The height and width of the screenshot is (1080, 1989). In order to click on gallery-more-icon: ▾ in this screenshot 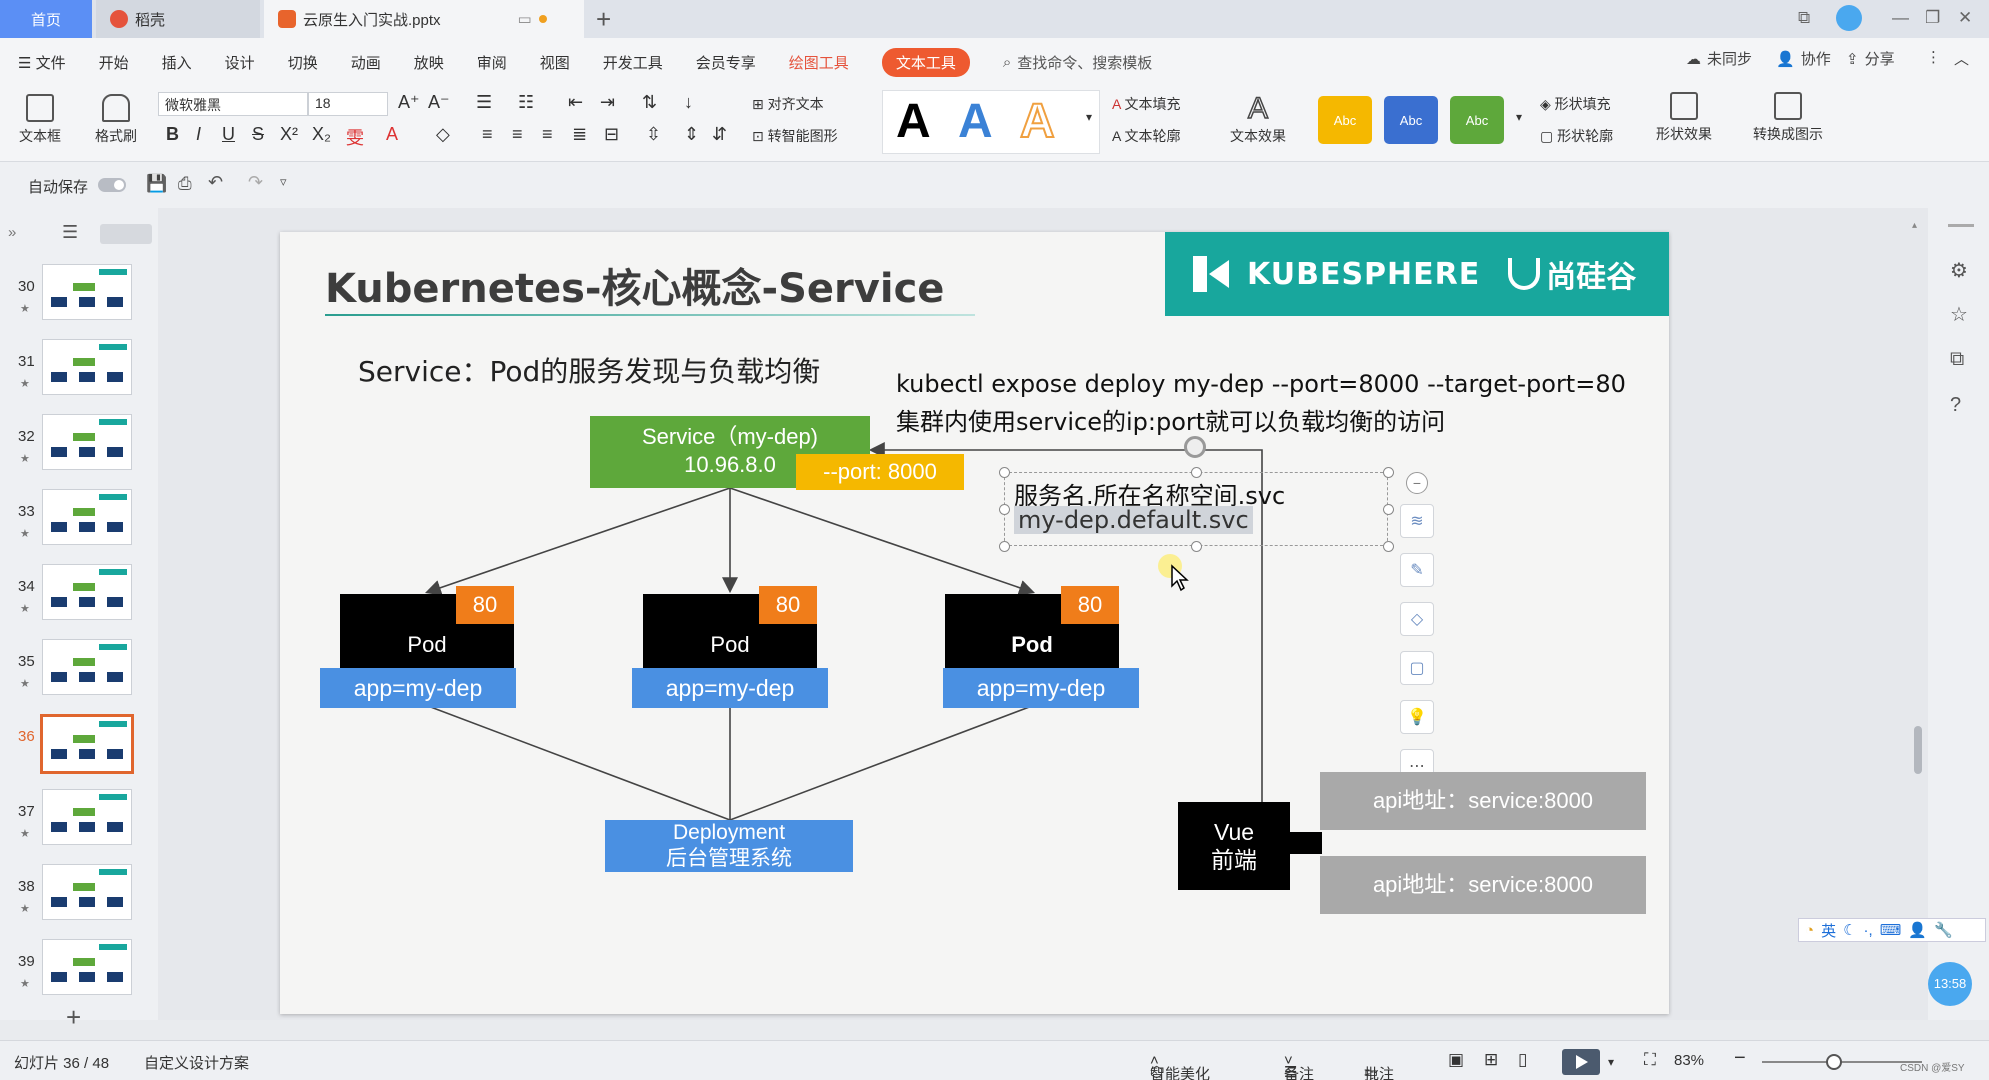, I will do `click(1089, 117)`.